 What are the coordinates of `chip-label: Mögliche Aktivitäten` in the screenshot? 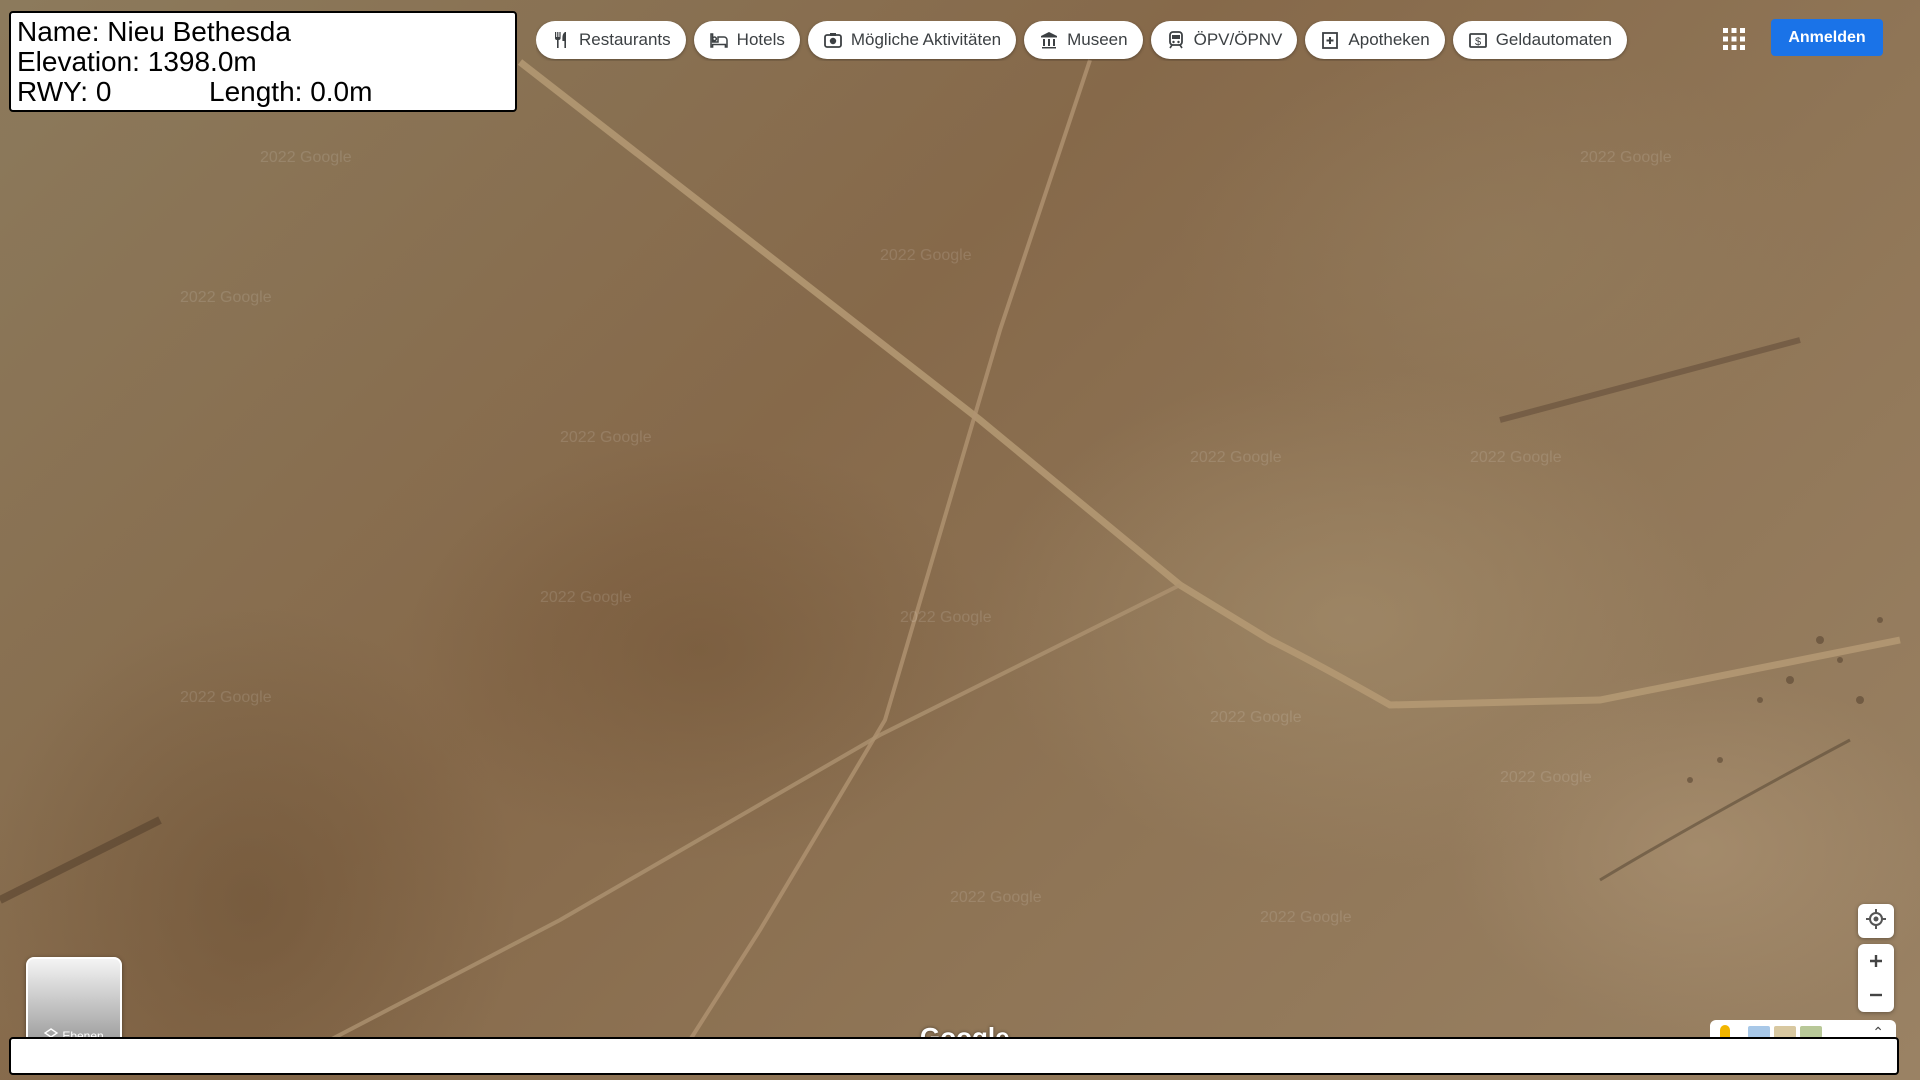 It's located at (926, 39).